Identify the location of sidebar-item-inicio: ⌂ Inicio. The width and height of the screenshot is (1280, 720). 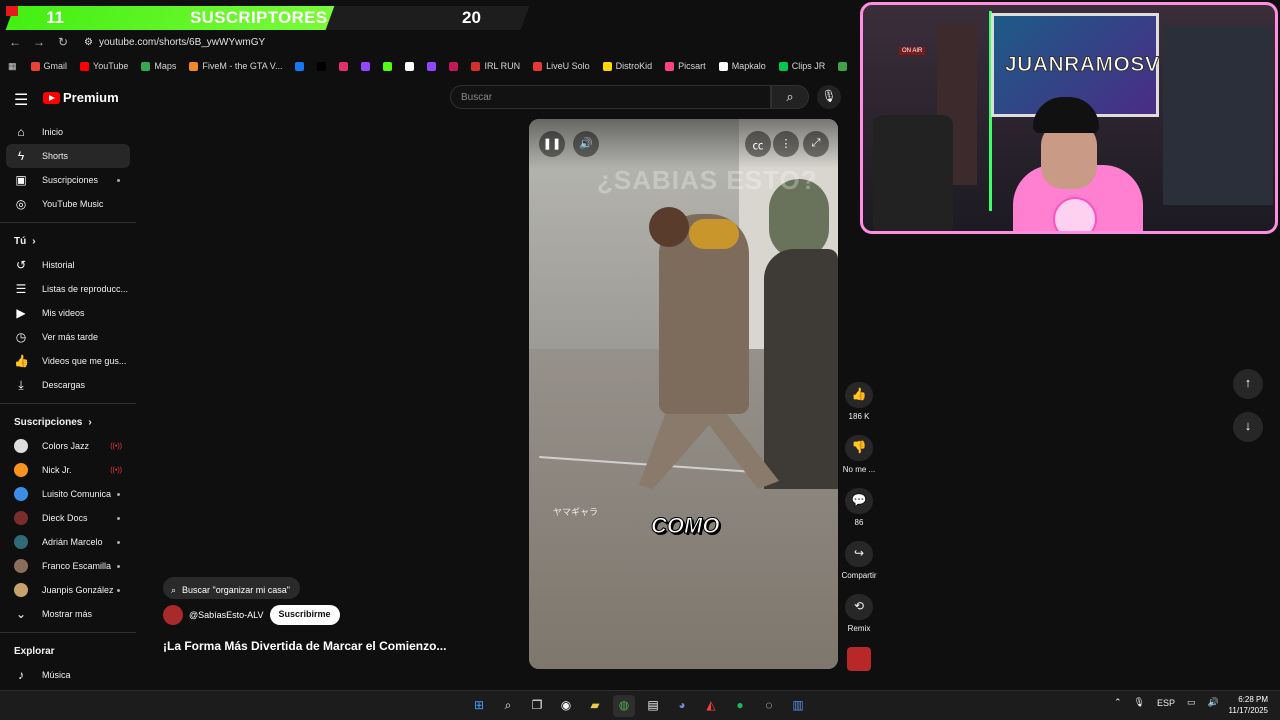
(70, 132).